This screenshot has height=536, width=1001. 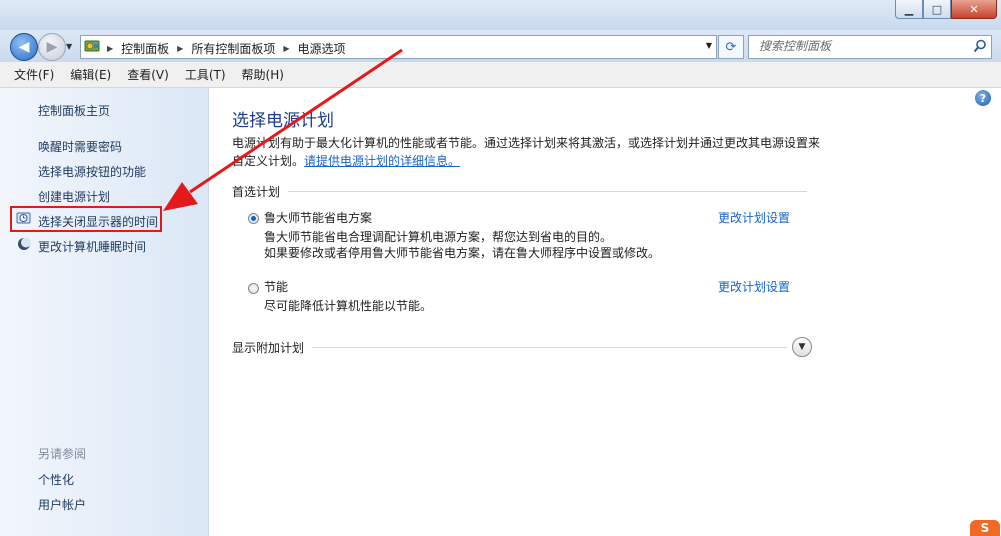 I want to click on sidebar-item-create-plan: 创建电源计划, so click(x=74, y=196).